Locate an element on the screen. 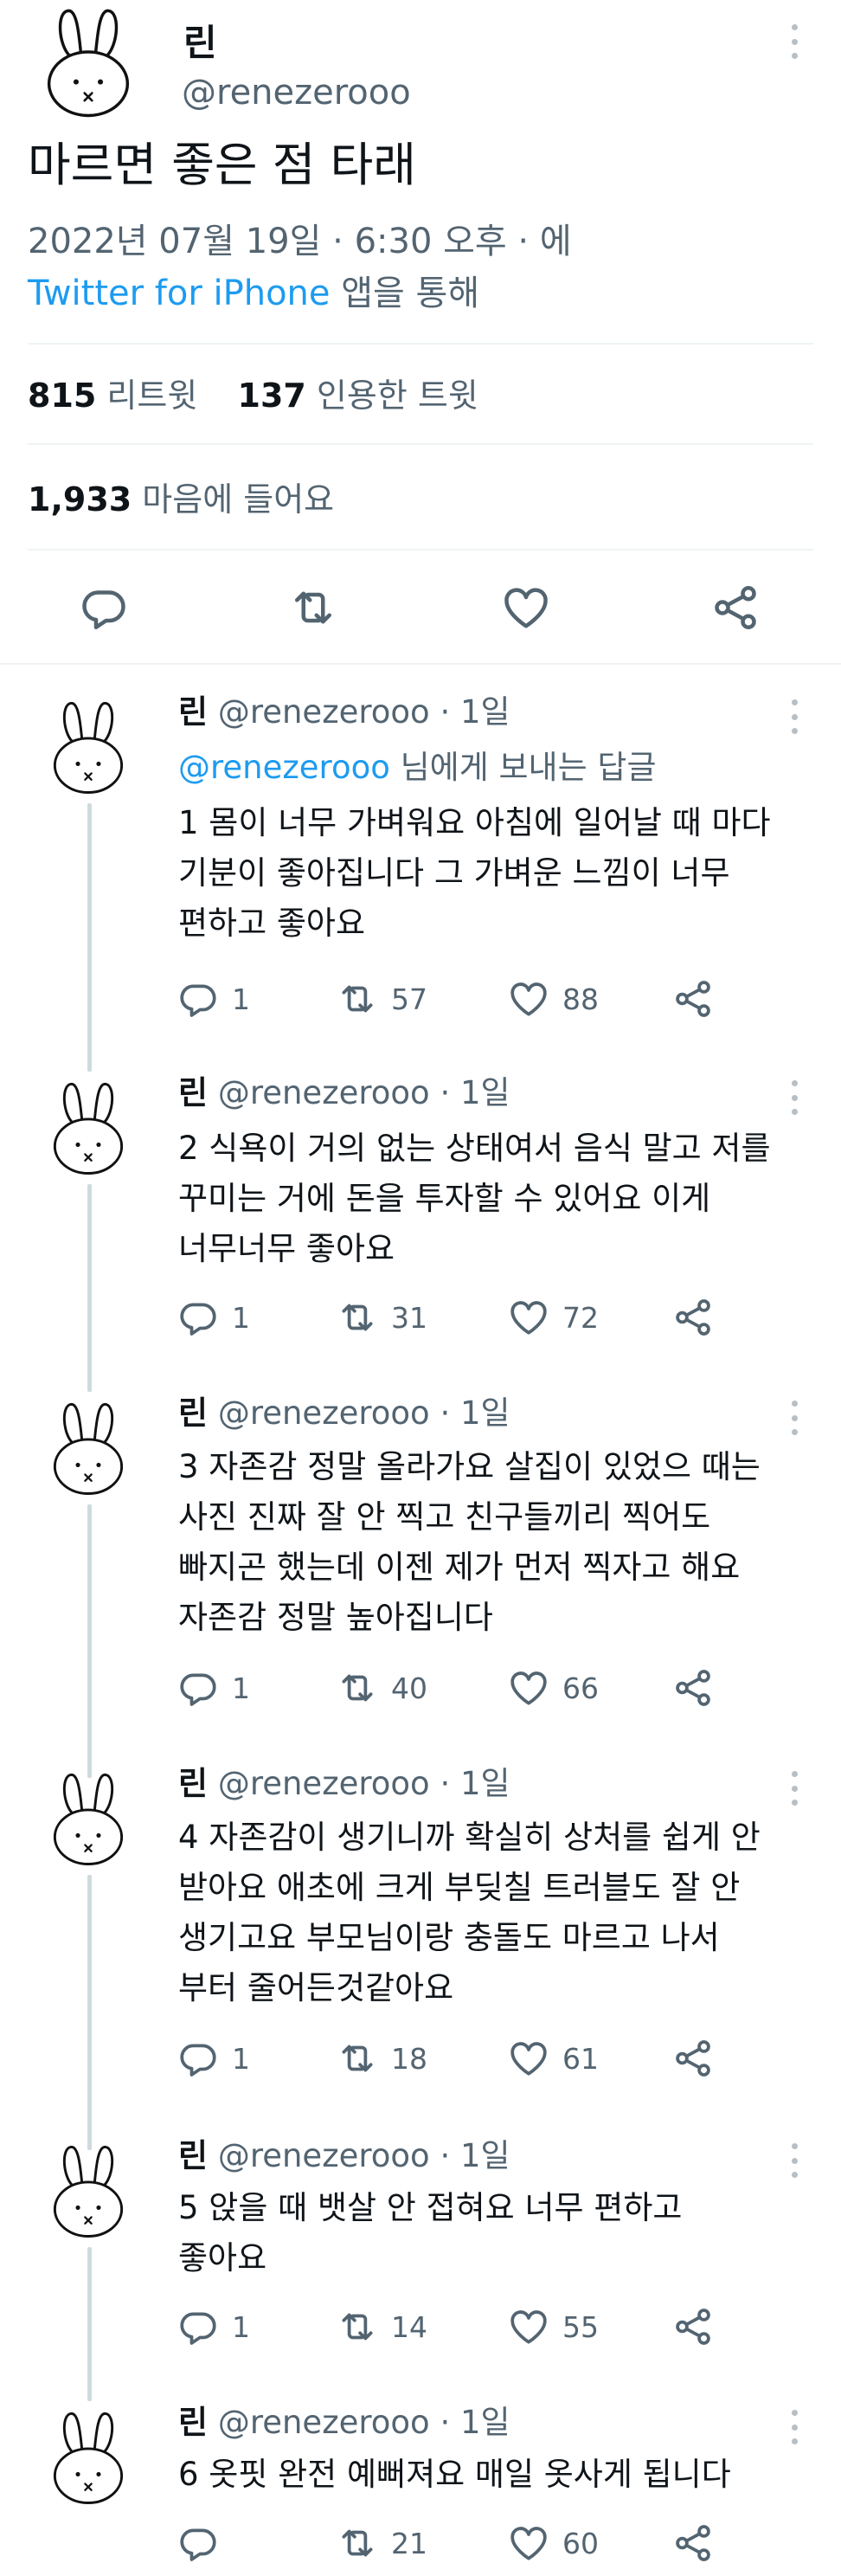 The image size is (841, 2576). author-handle: @renezerooo is located at coordinates (296, 93).